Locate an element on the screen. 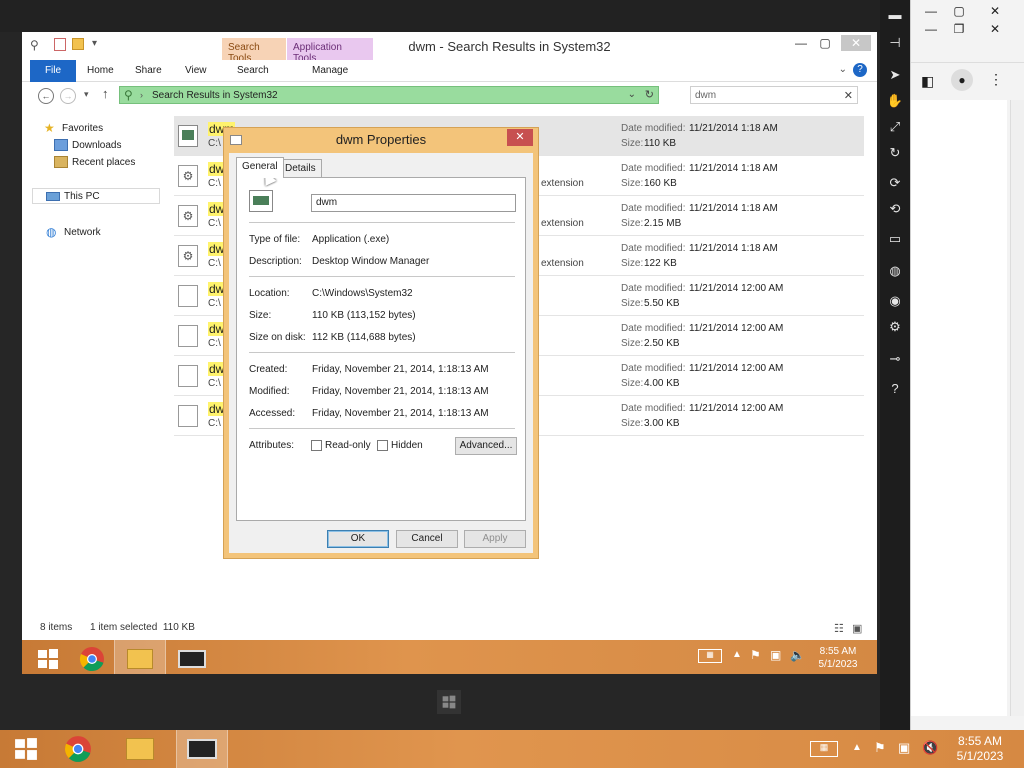  accessed-label: Accessed: is located at coordinates (272, 413).